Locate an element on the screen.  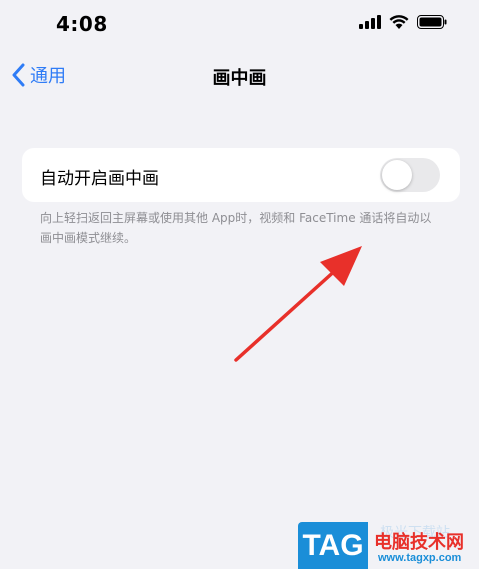
status-icons is located at coordinates (403, 21).